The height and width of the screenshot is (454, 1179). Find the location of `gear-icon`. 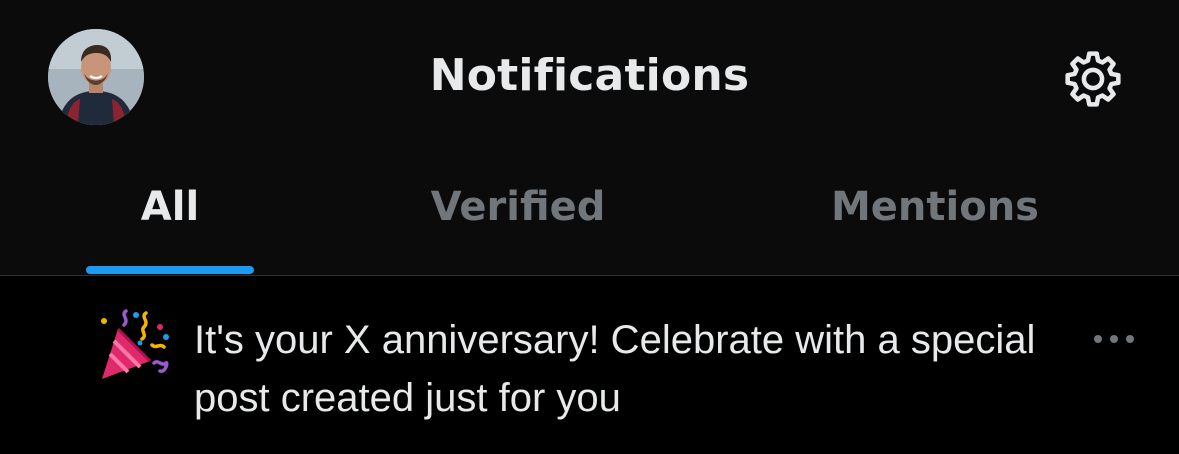

gear-icon is located at coordinates (1093, 79).